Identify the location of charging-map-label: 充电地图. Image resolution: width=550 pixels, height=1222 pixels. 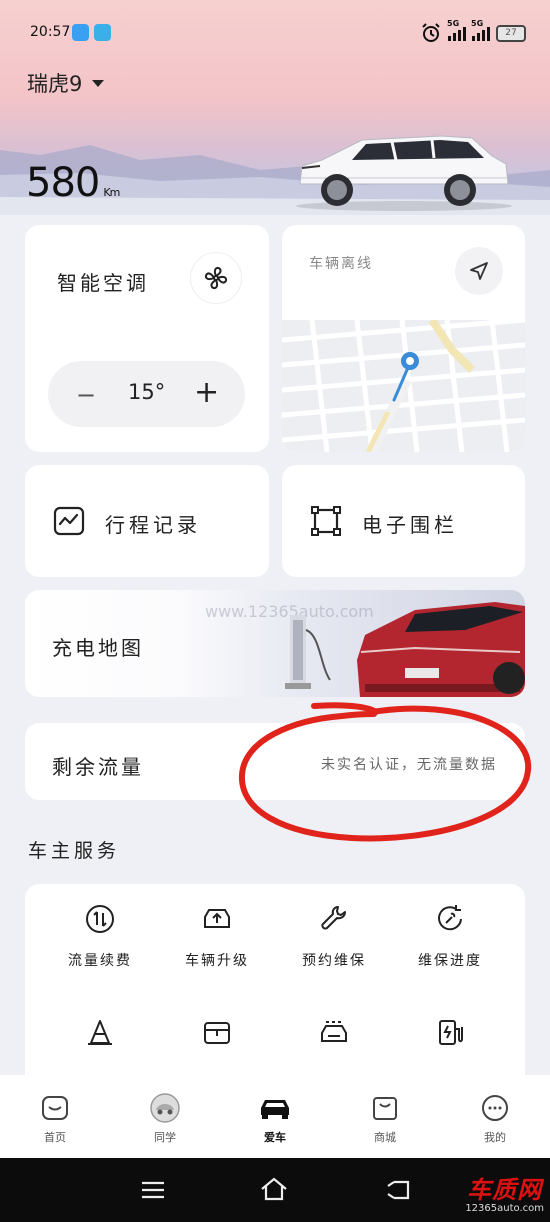
(98, 648).